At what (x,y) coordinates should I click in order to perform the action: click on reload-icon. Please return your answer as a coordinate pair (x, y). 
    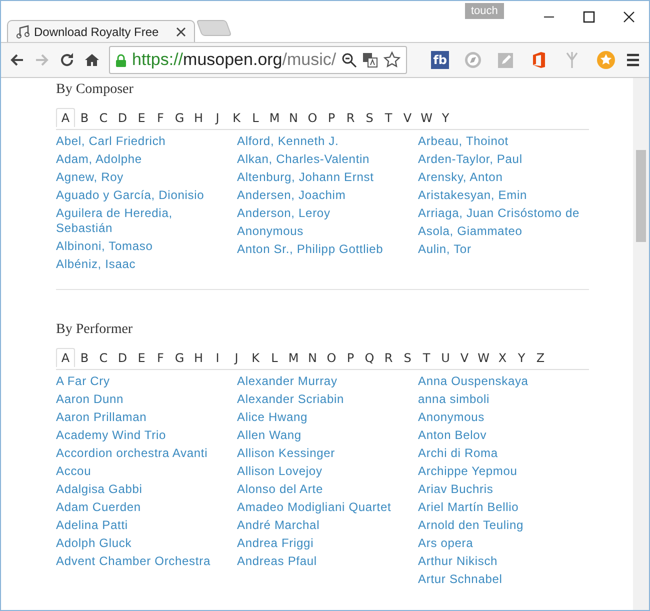
    Looking at the image, I should click on (67, 60).